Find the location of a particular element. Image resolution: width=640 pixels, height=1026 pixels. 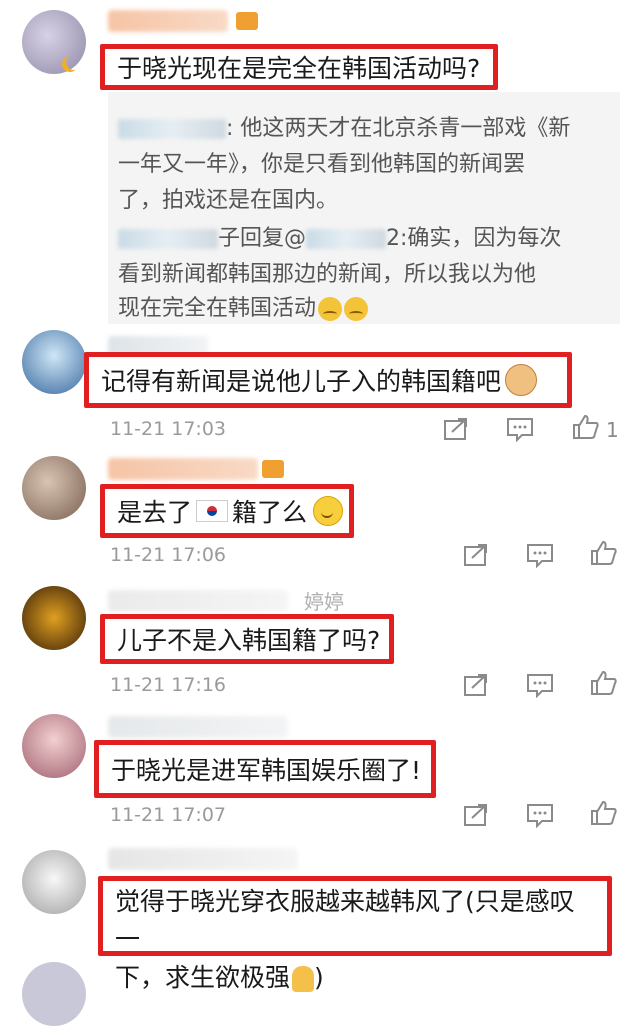

reply-line: 一年又一年》，你是只看到他韩国的新闻罢 is located at coordinates (322, 164).